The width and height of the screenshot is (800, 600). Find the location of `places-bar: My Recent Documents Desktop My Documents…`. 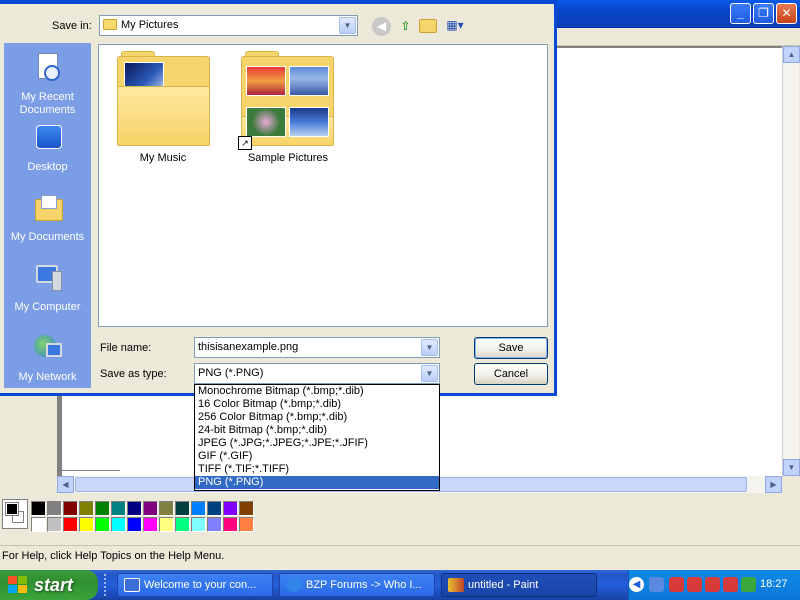

places-bar: My Recent Documents Desktop My Documents… is located at coordinates (47, 215).